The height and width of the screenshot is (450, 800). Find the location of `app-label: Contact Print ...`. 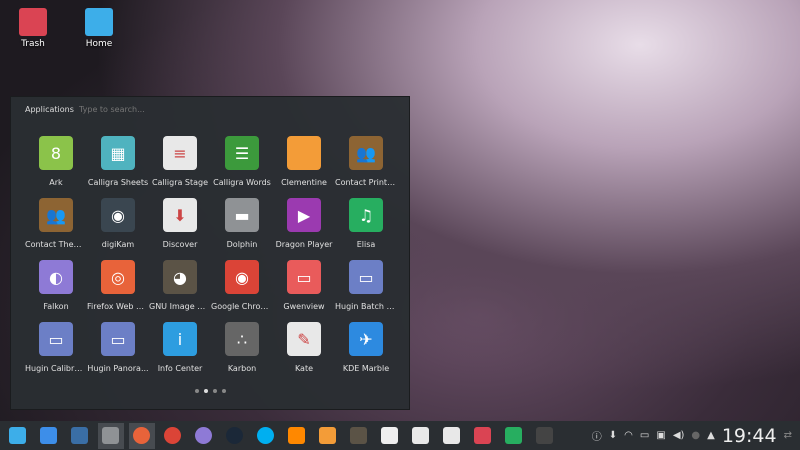

app-label: Contact Print ... is located at coordinates (366, 182).